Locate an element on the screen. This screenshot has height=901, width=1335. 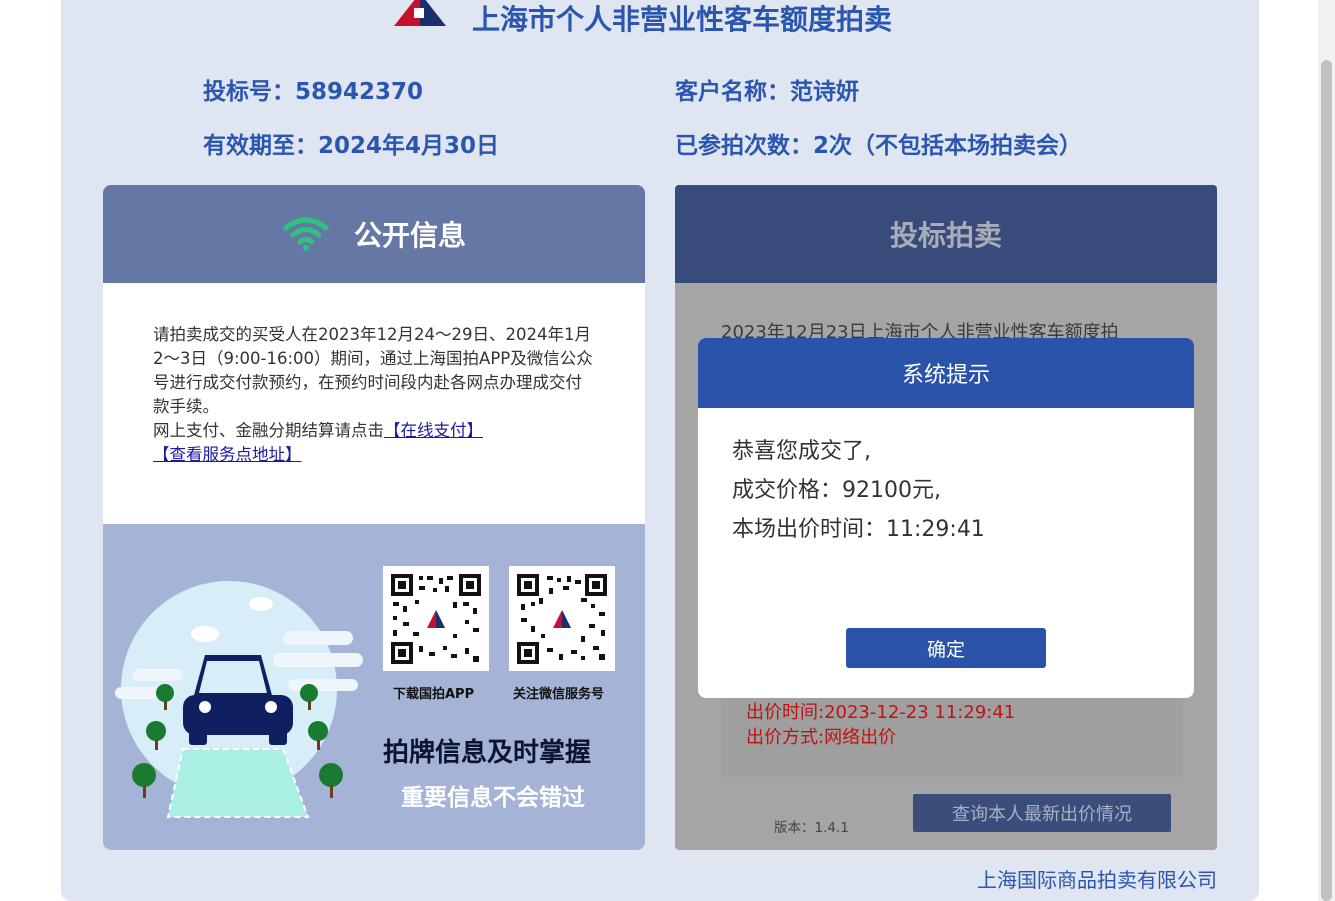
auction-count: 已参拍次数：2次（不包括本场拍卖会） is located at coordinates (879, 146).